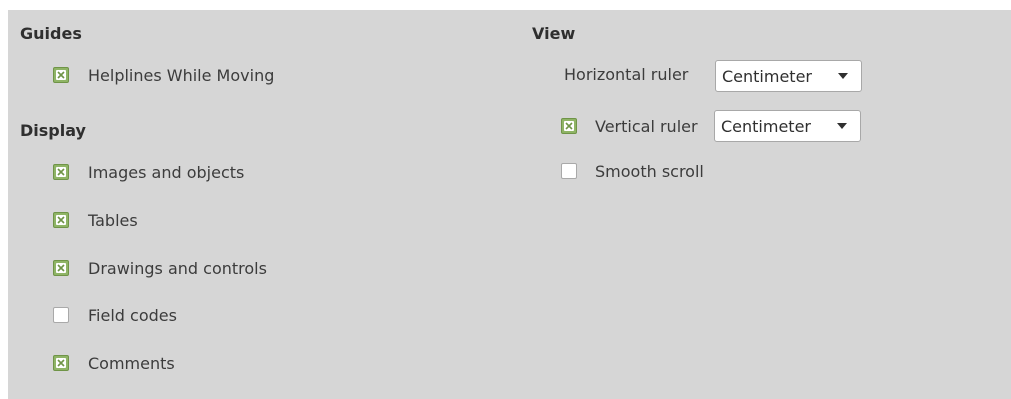  I want to click on vertical-ruler-unit-value: Centimeter, so click(766, 126).